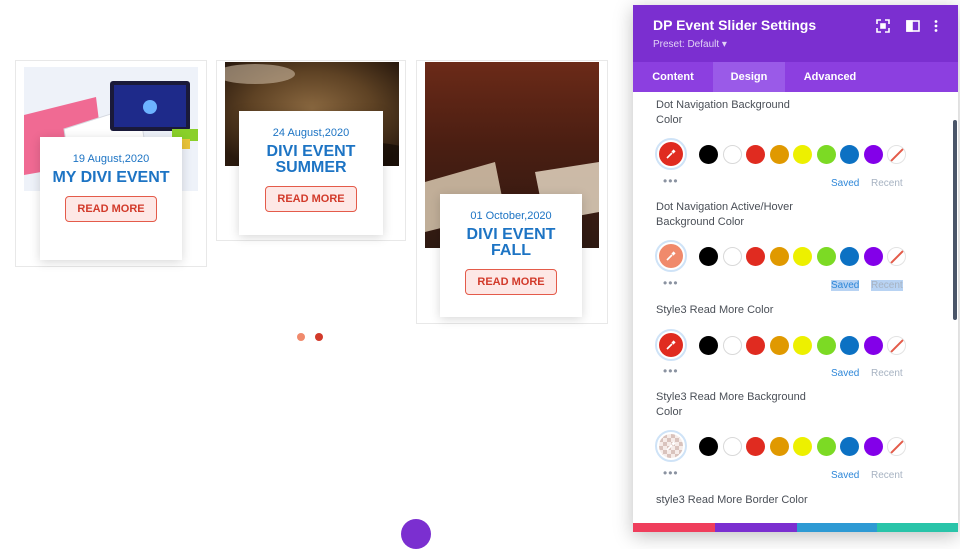 This screenshot has height=549, width=960. What do you see at coordinates (731, 404) in the screenshot?
I see `setting-label: Style3 Read More Background Color` at bounding box center [731, 404].